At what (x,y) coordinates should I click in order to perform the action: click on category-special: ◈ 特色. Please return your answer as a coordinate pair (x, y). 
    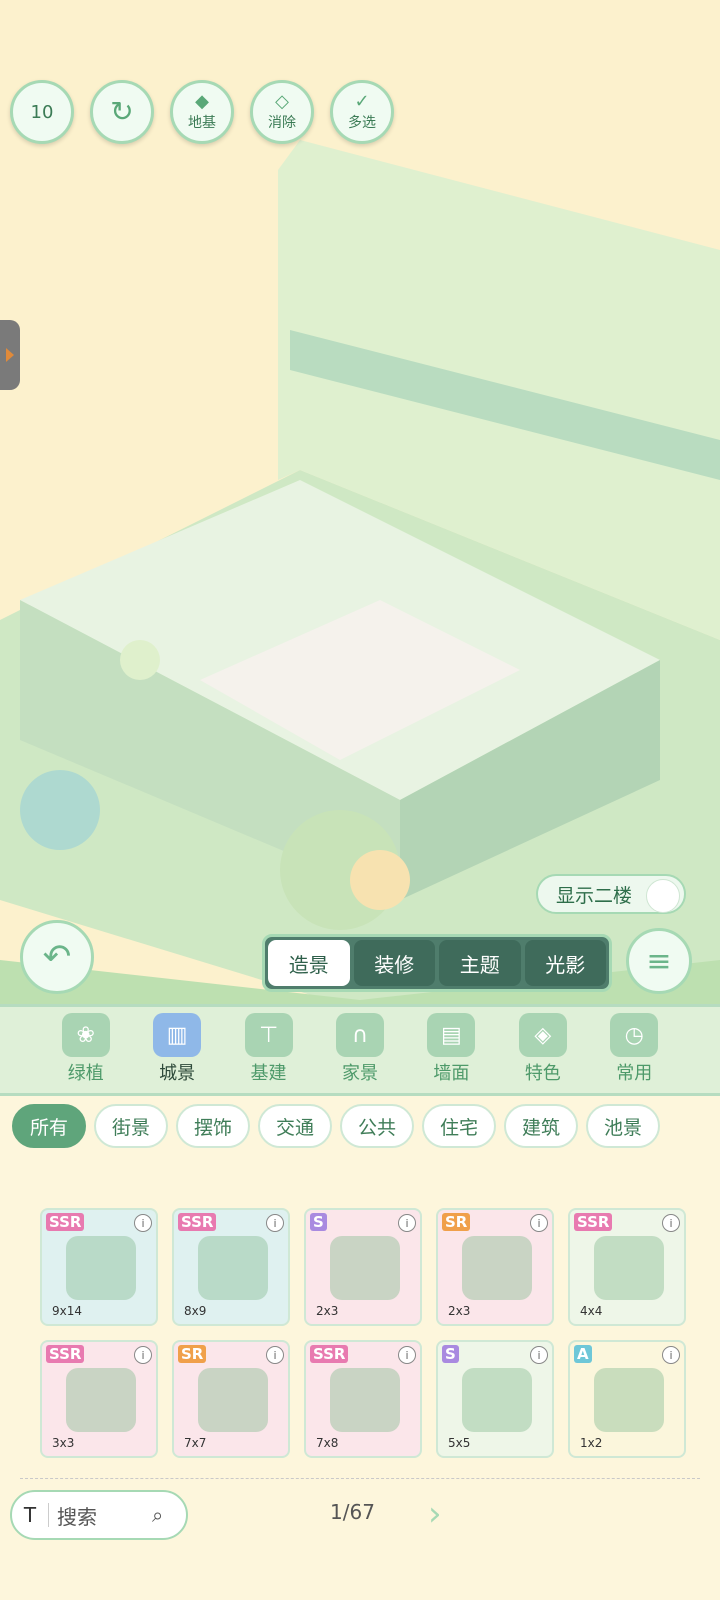
    Looking at the image, I should click on (543, 1053).